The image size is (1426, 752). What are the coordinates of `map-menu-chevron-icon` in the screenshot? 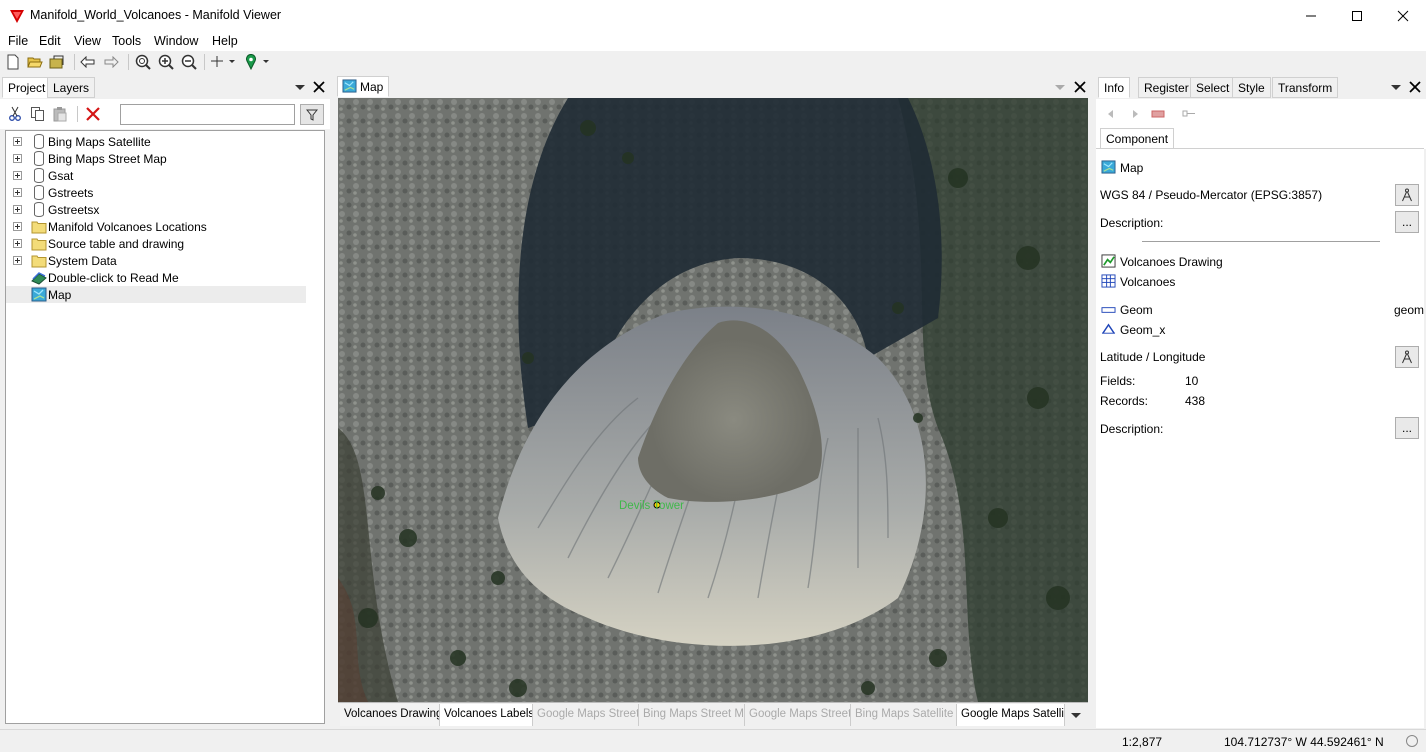 It's located at (1060, 87).